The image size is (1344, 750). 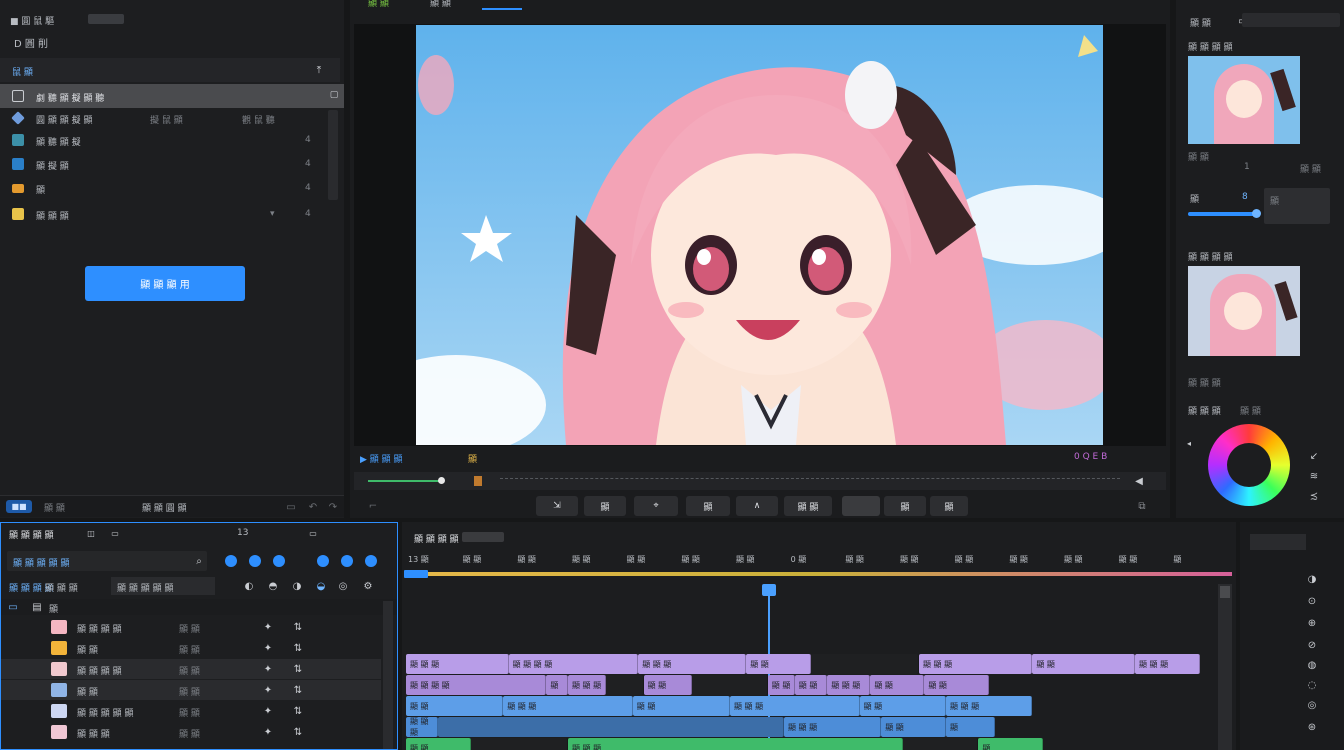 What do you see at coordinates (1314, 496) in the screenshot?
I see `color-tool-icon: ≾` at bounding box center [1314, 496].